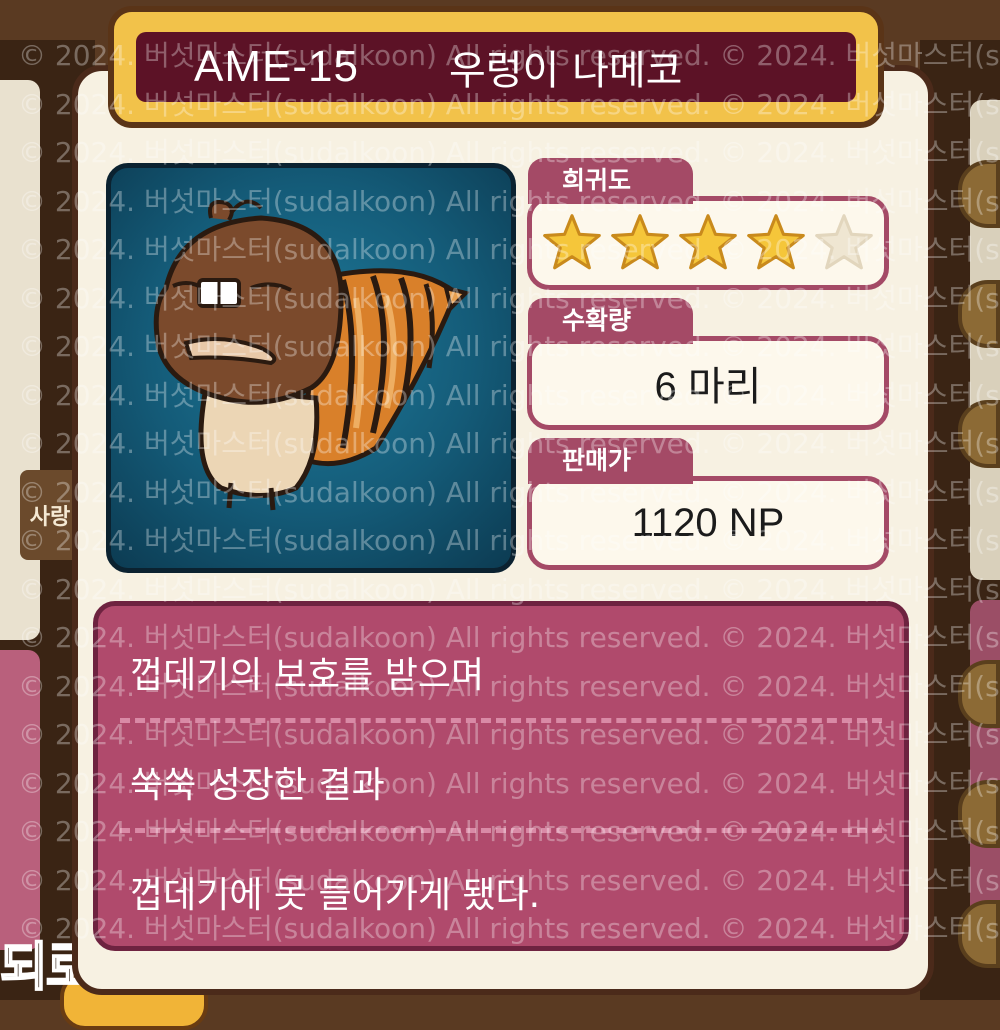  Describe the element at coordinates (257, 785) in the screenshot. I see `description-line: 쑥쑥 성장한 결과` at that location.